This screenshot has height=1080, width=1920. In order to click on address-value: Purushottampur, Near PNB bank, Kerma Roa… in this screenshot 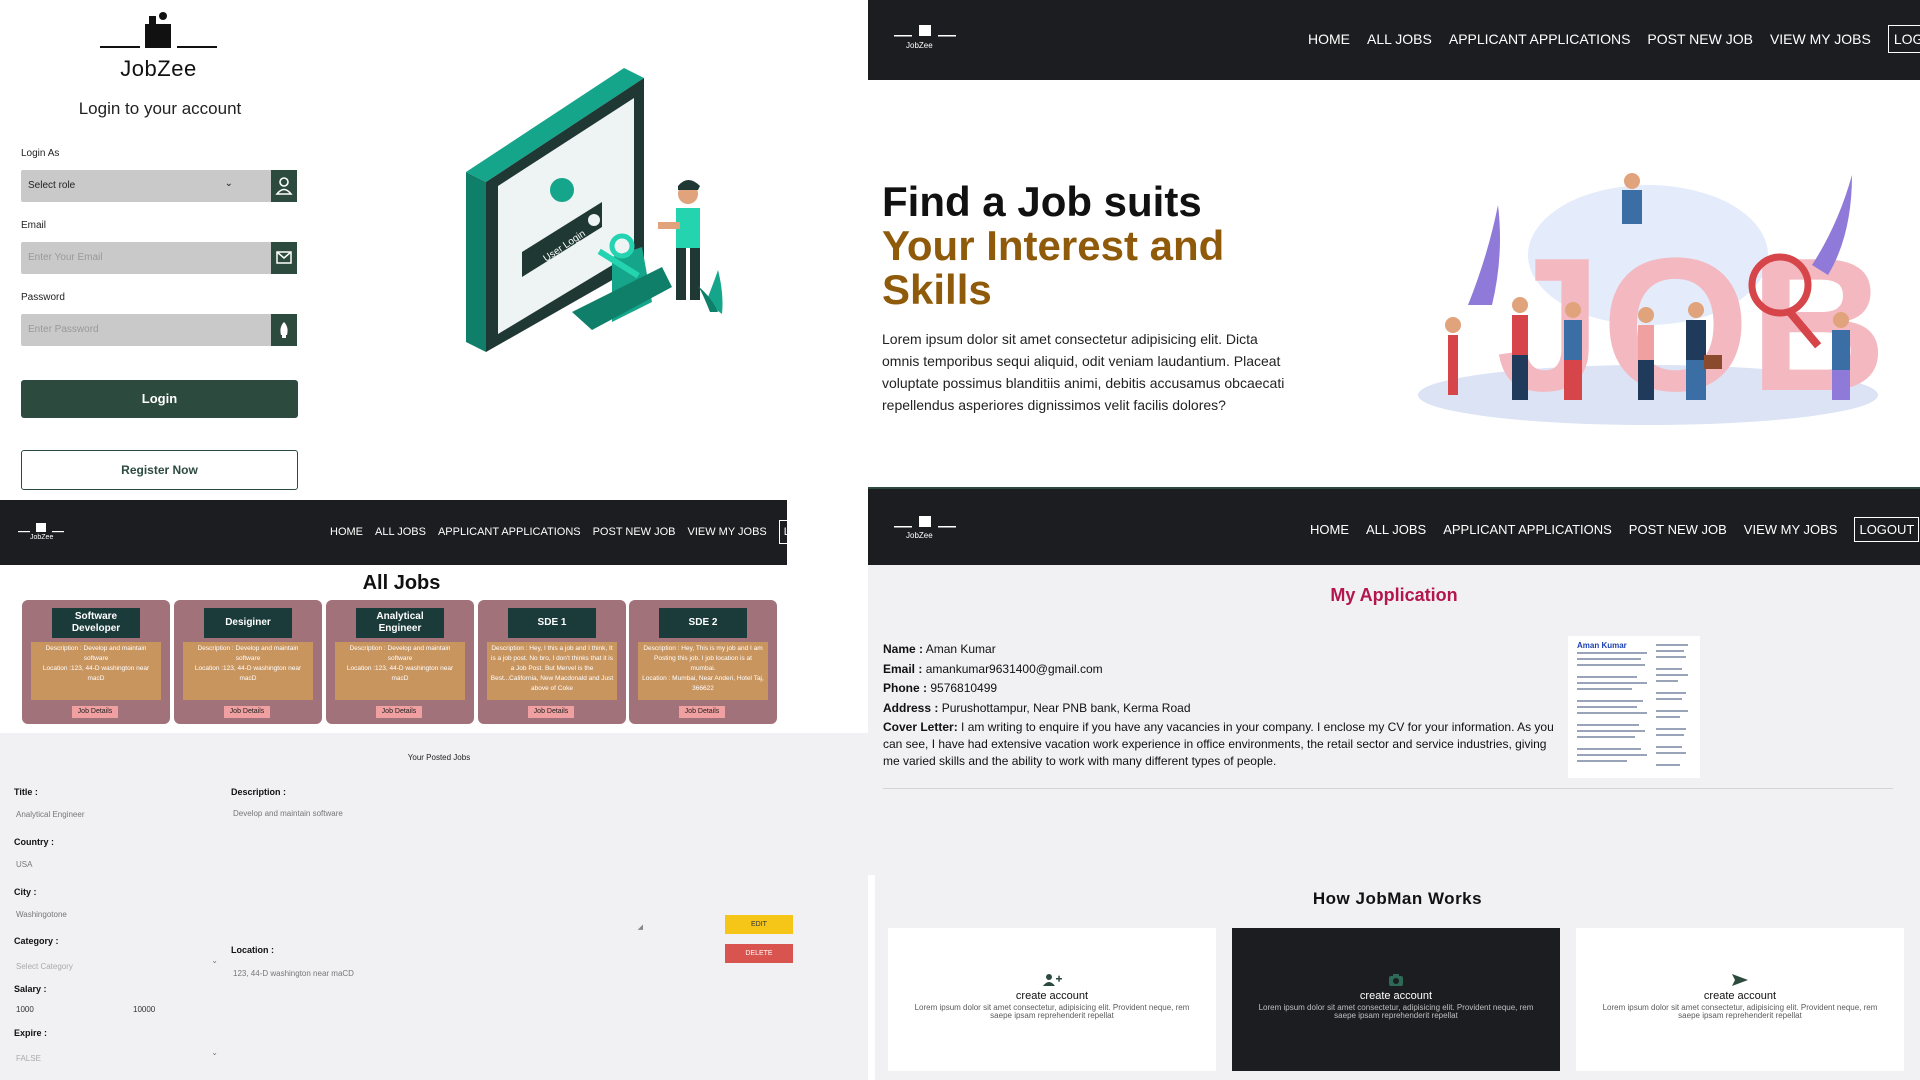, I will do `click(1066, 708)`.